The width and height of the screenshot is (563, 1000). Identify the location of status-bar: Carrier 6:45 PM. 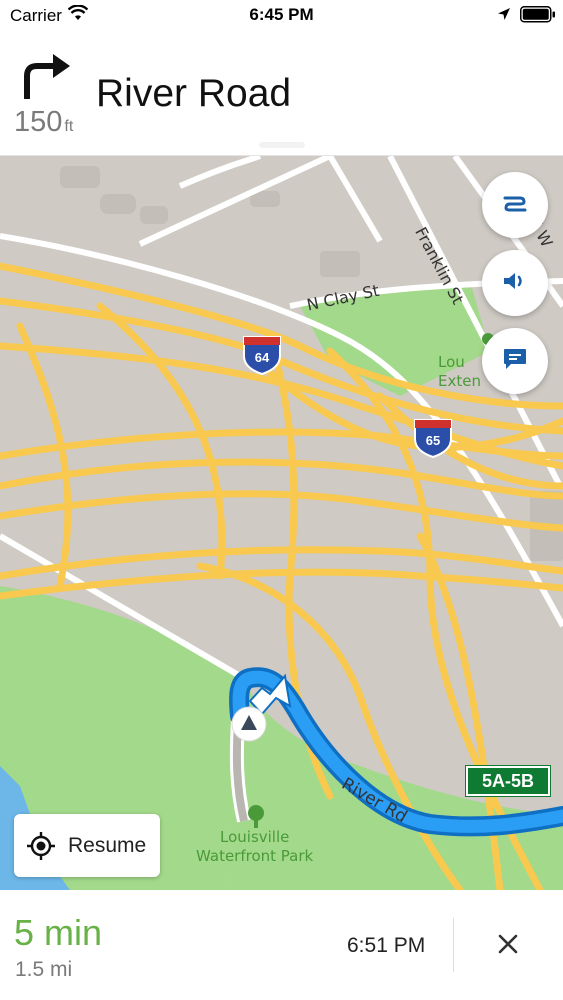
(281, 16).